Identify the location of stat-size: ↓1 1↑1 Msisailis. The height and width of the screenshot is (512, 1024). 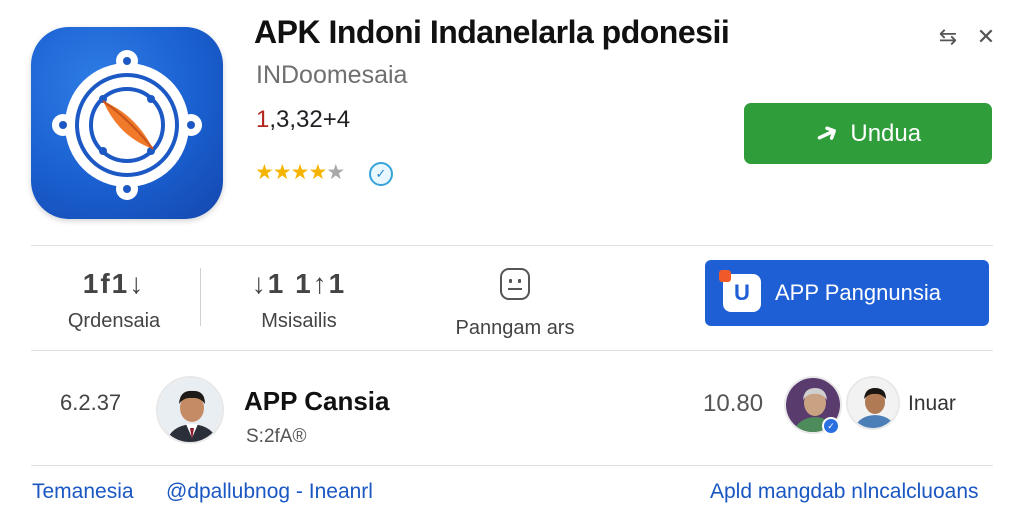
(299, 300).